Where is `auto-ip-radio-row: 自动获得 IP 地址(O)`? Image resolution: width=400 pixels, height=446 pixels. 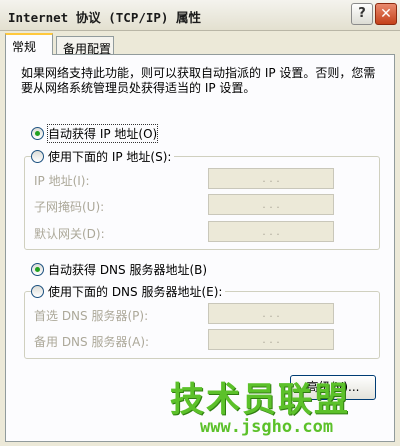 auto-ip-radio-row: 自动获得 IP 地址(O) is located at coordinates (95, 133).